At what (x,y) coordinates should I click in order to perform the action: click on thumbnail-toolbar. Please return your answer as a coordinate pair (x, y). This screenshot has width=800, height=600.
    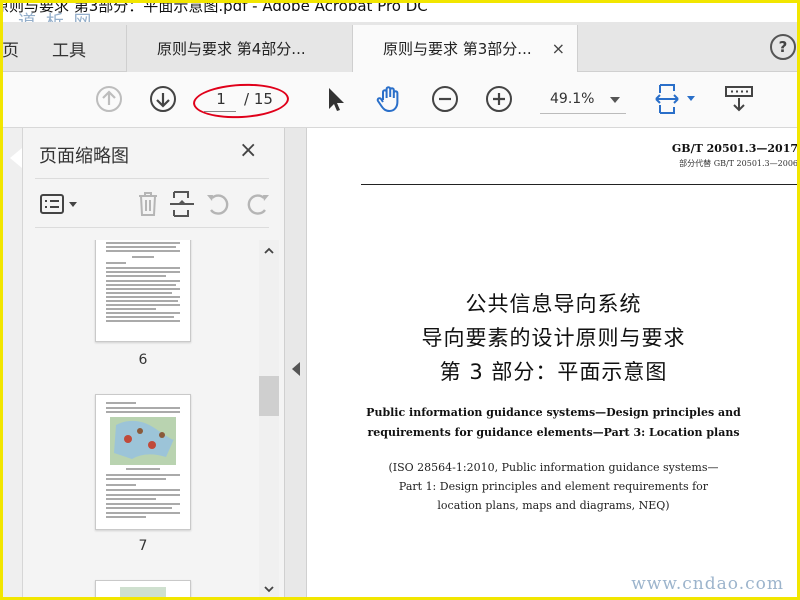
    Looking at the image, I should click on (152, 203).